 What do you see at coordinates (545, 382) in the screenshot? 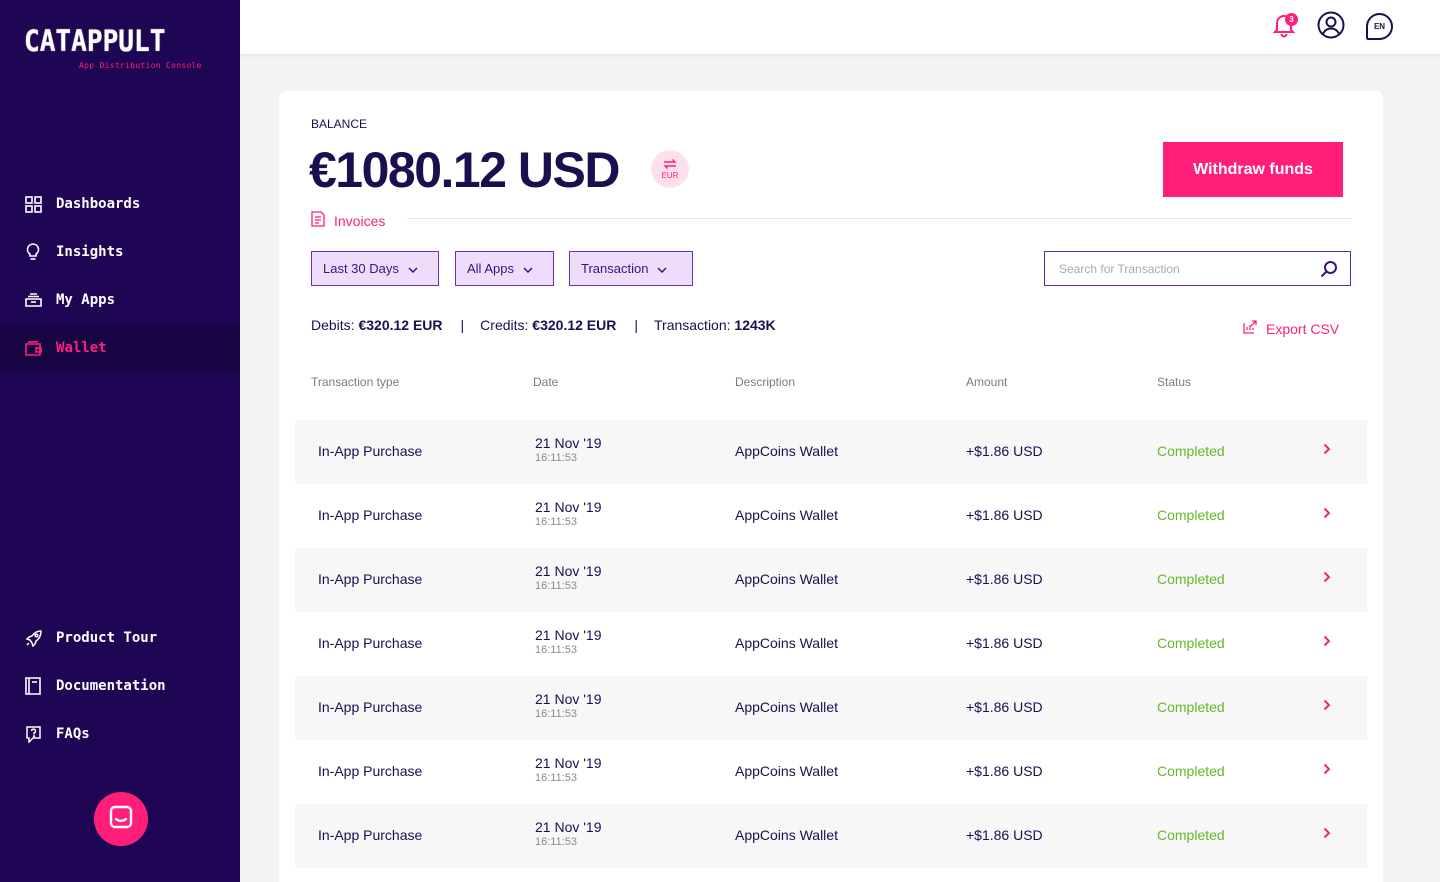
I see `header-date: Date` at bounding box center [545, 382].